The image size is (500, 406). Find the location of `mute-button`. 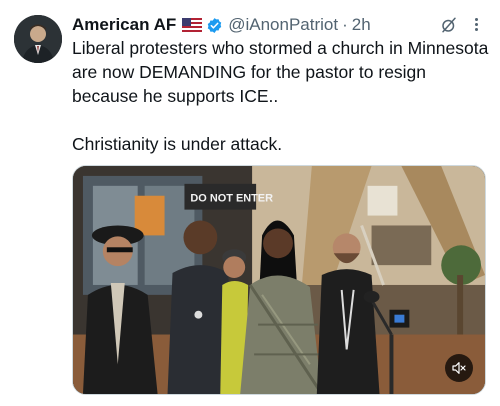

mute-button is located at coordinates (459, 368).